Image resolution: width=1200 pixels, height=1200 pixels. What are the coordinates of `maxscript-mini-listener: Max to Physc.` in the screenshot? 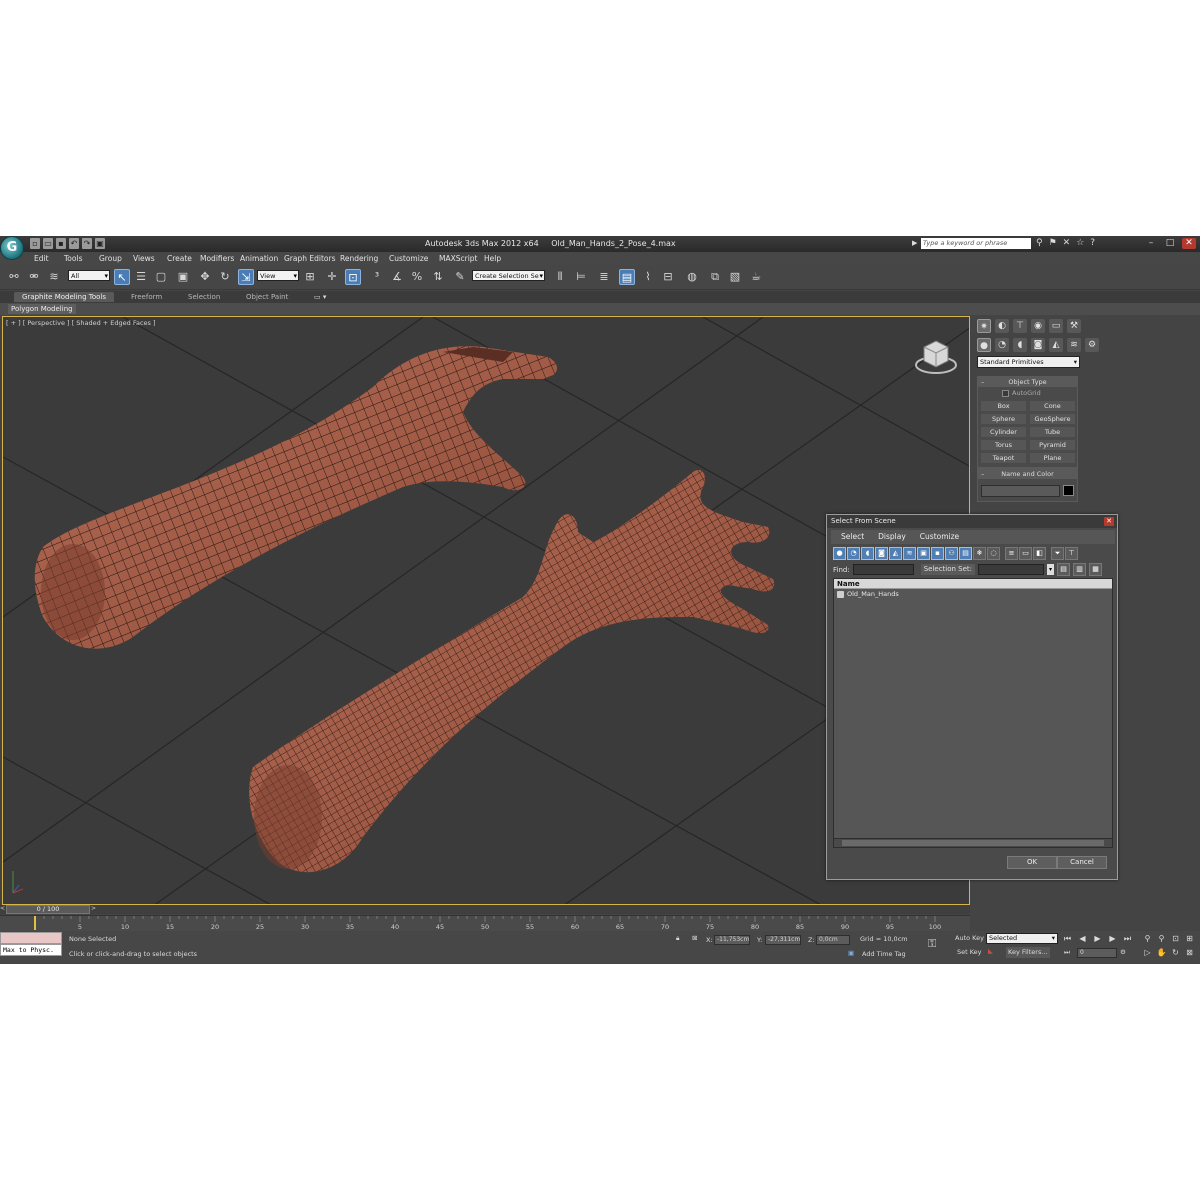 It's located at (31, 950).